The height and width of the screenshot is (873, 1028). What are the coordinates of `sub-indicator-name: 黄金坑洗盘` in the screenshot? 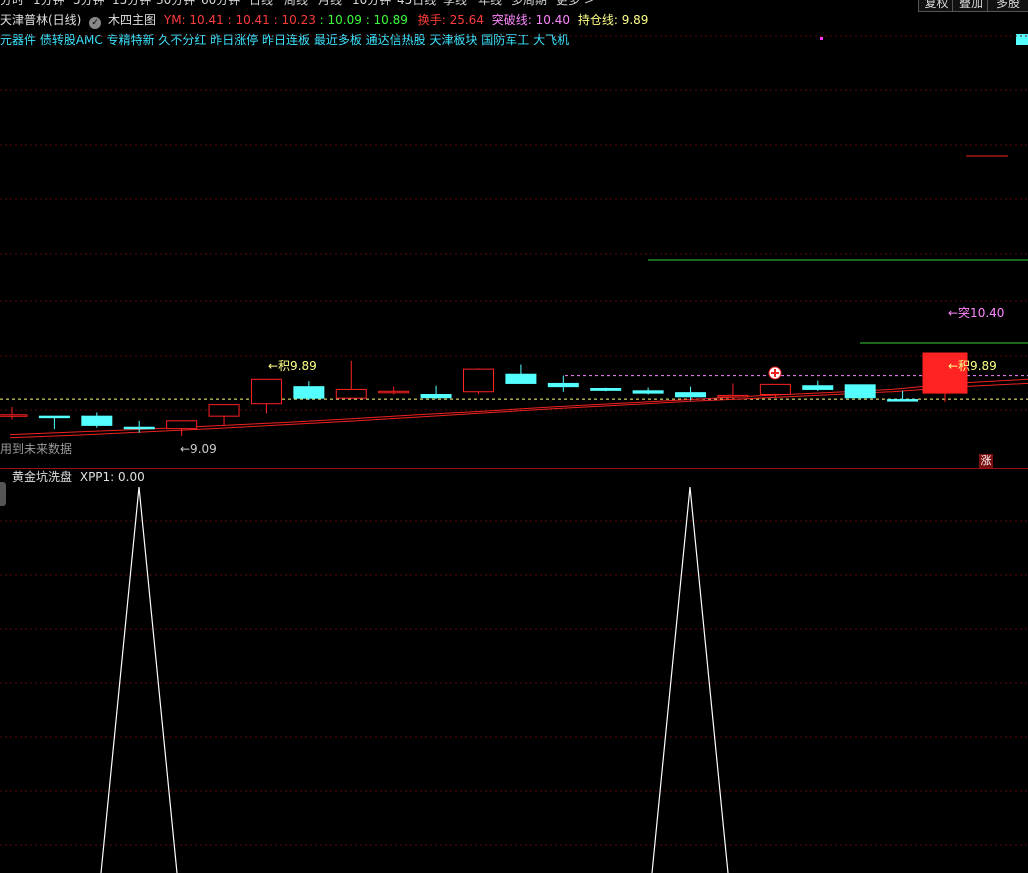 It's located at (42, 477).